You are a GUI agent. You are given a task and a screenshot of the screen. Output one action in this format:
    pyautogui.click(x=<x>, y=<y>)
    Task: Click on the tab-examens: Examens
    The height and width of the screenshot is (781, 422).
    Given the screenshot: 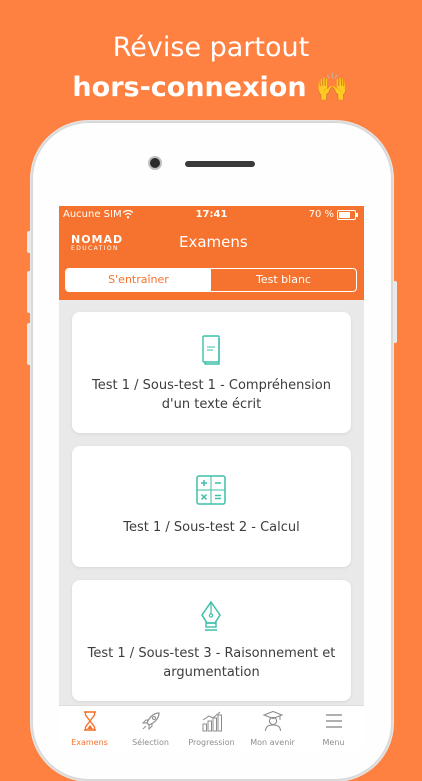 What is the action you would take?
    pyautogui.click(x=89, y=728)
    